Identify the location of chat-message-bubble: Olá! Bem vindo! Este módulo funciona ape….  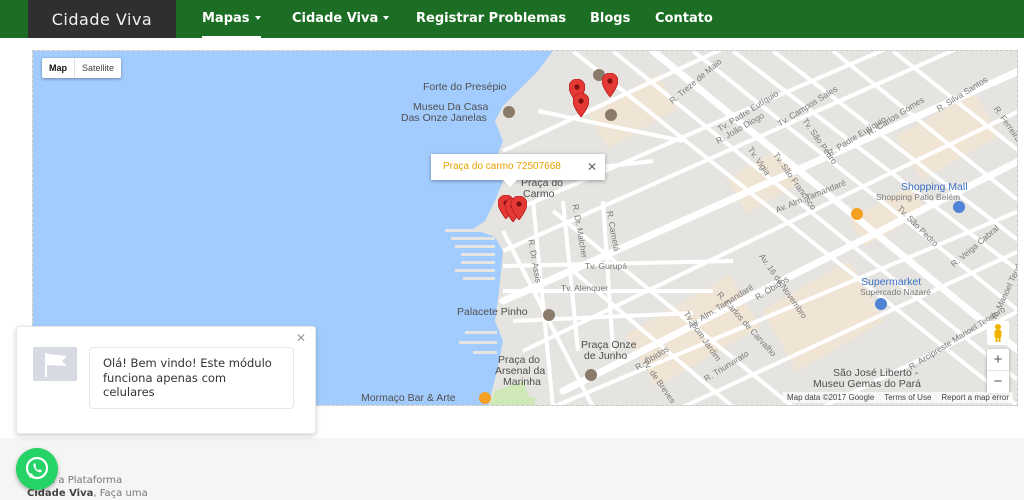
(191, 378).